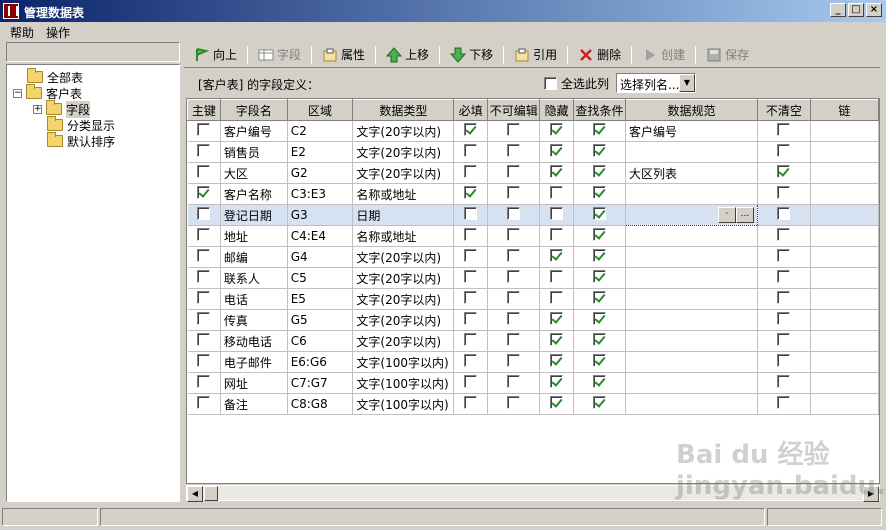 Image resolution: width=886 pixels, height=530 pixels. What do you see at coordinates (687, 83) in the screenshot?
I see `chevron-down-icon: ▼` at bounding box center [687, 83].